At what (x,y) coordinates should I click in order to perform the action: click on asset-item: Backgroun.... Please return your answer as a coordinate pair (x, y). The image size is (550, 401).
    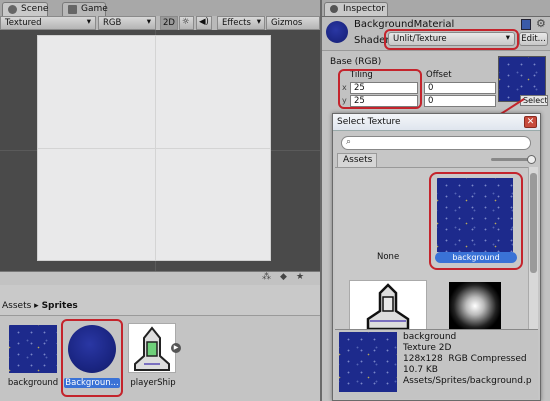
    Looking at the image, I should click on (92, 357).